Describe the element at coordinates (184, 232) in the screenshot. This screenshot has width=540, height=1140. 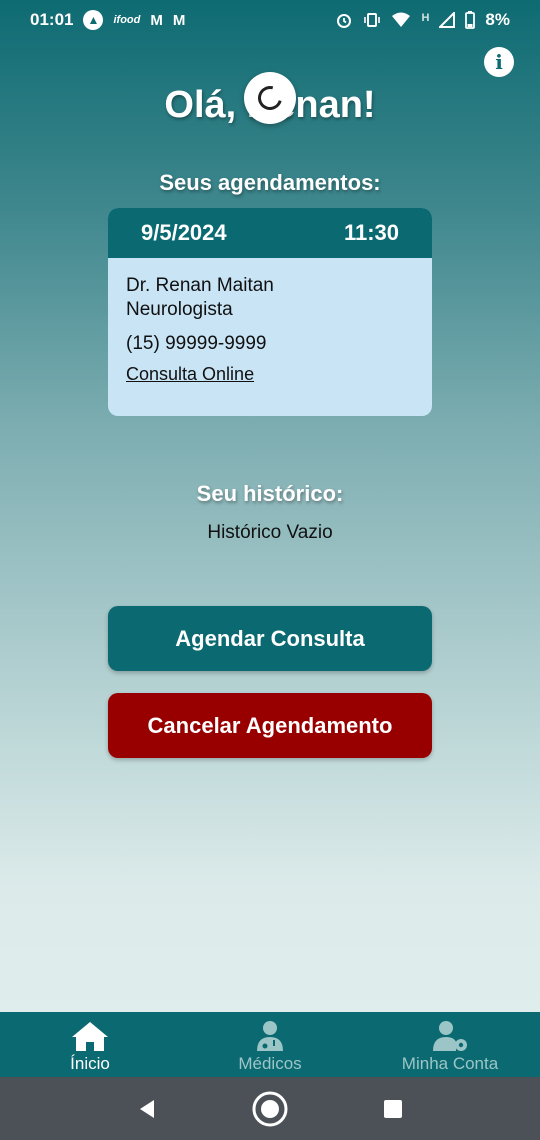
I see `appointment-date: 9/5/2024` at that location.